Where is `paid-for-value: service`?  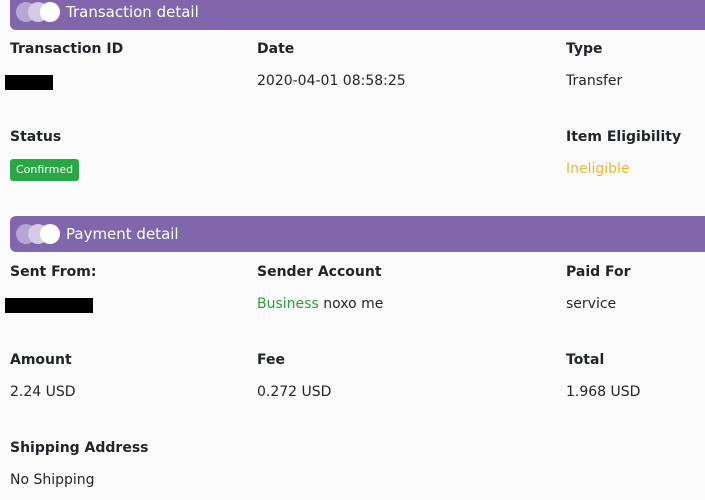
paid-for-value: service is located at coordinates (591, 304).